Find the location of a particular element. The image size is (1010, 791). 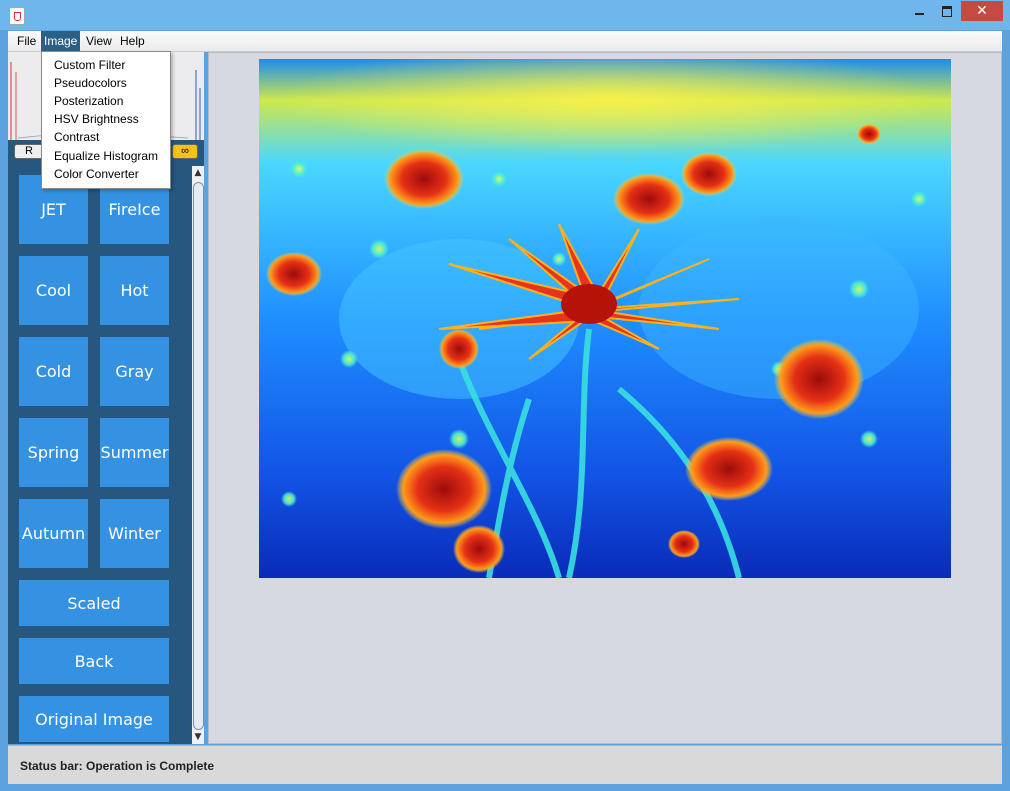

minimize-button is located at coordinates (919, 11).